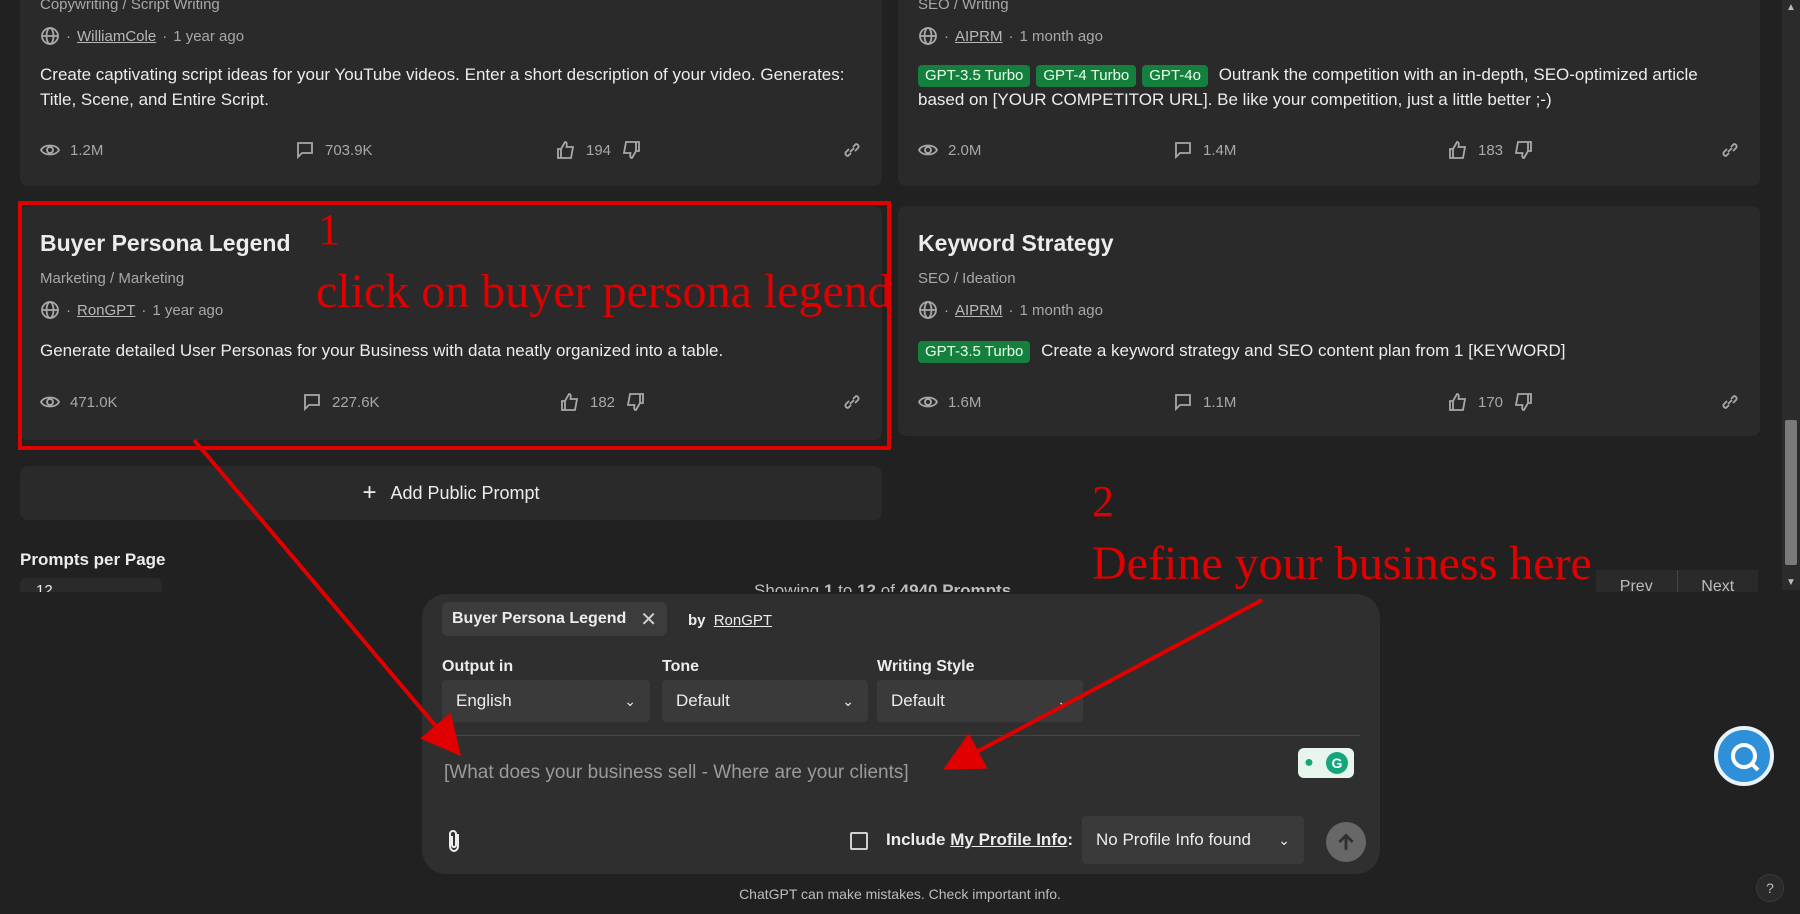 This screenshot has width=1800, height=914. I want to click on prompt-author-link: RonGPT, so click(743, 620).